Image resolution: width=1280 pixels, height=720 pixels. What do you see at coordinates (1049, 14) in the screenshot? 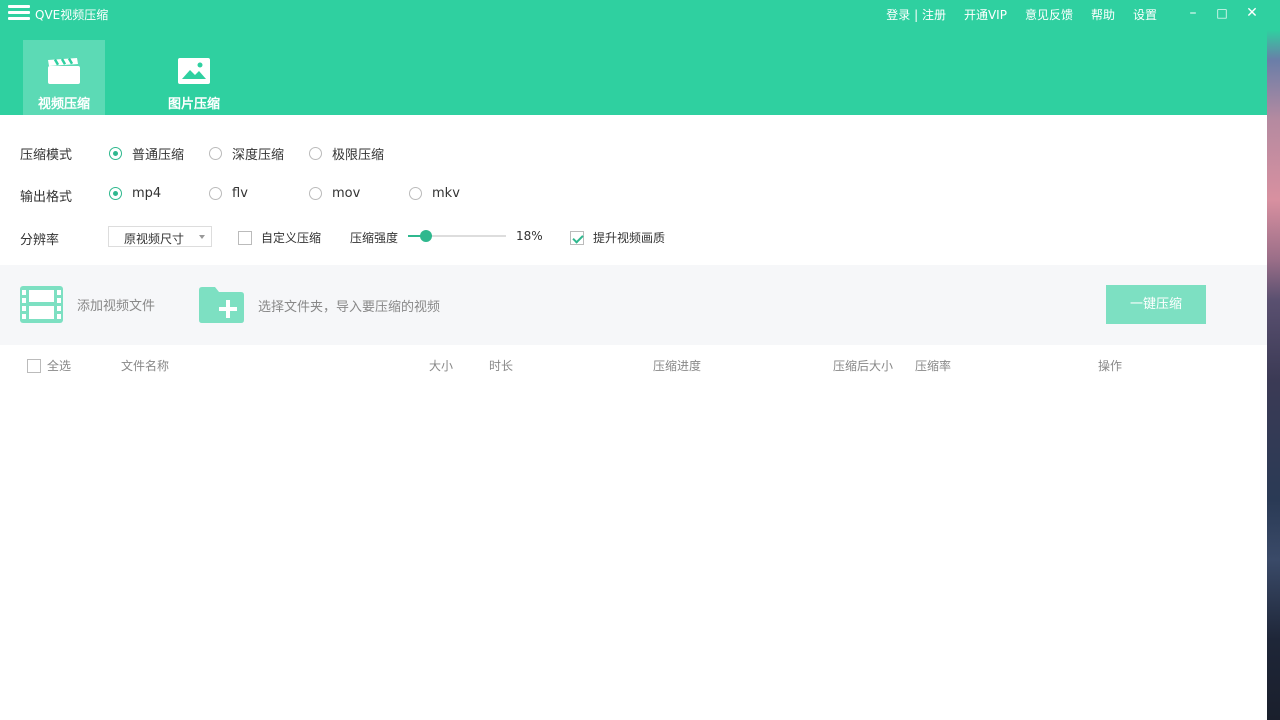
I see `feedback-link: 意见反馈` at bounding box center [1049, 14].